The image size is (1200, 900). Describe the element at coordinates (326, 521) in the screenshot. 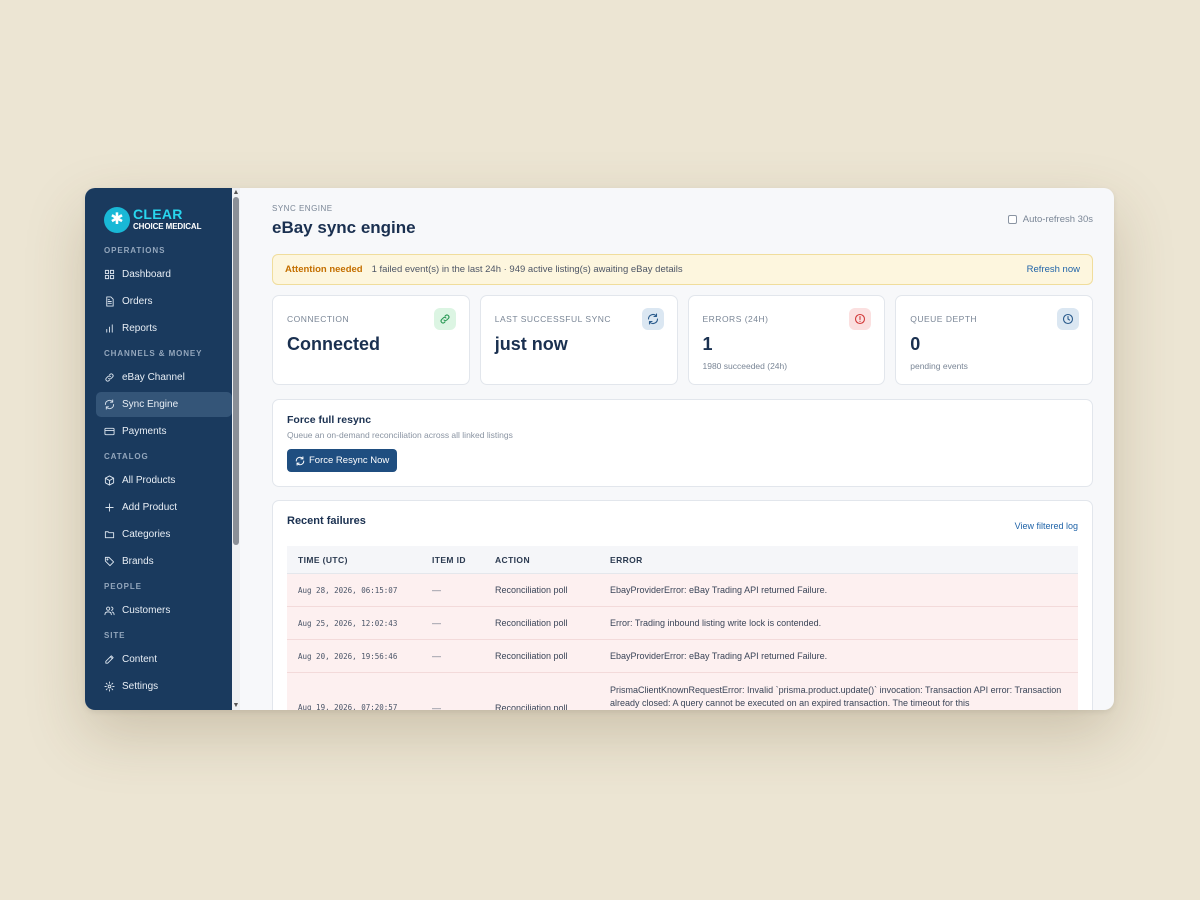

I see `failures-title: Recent failures` at that location.